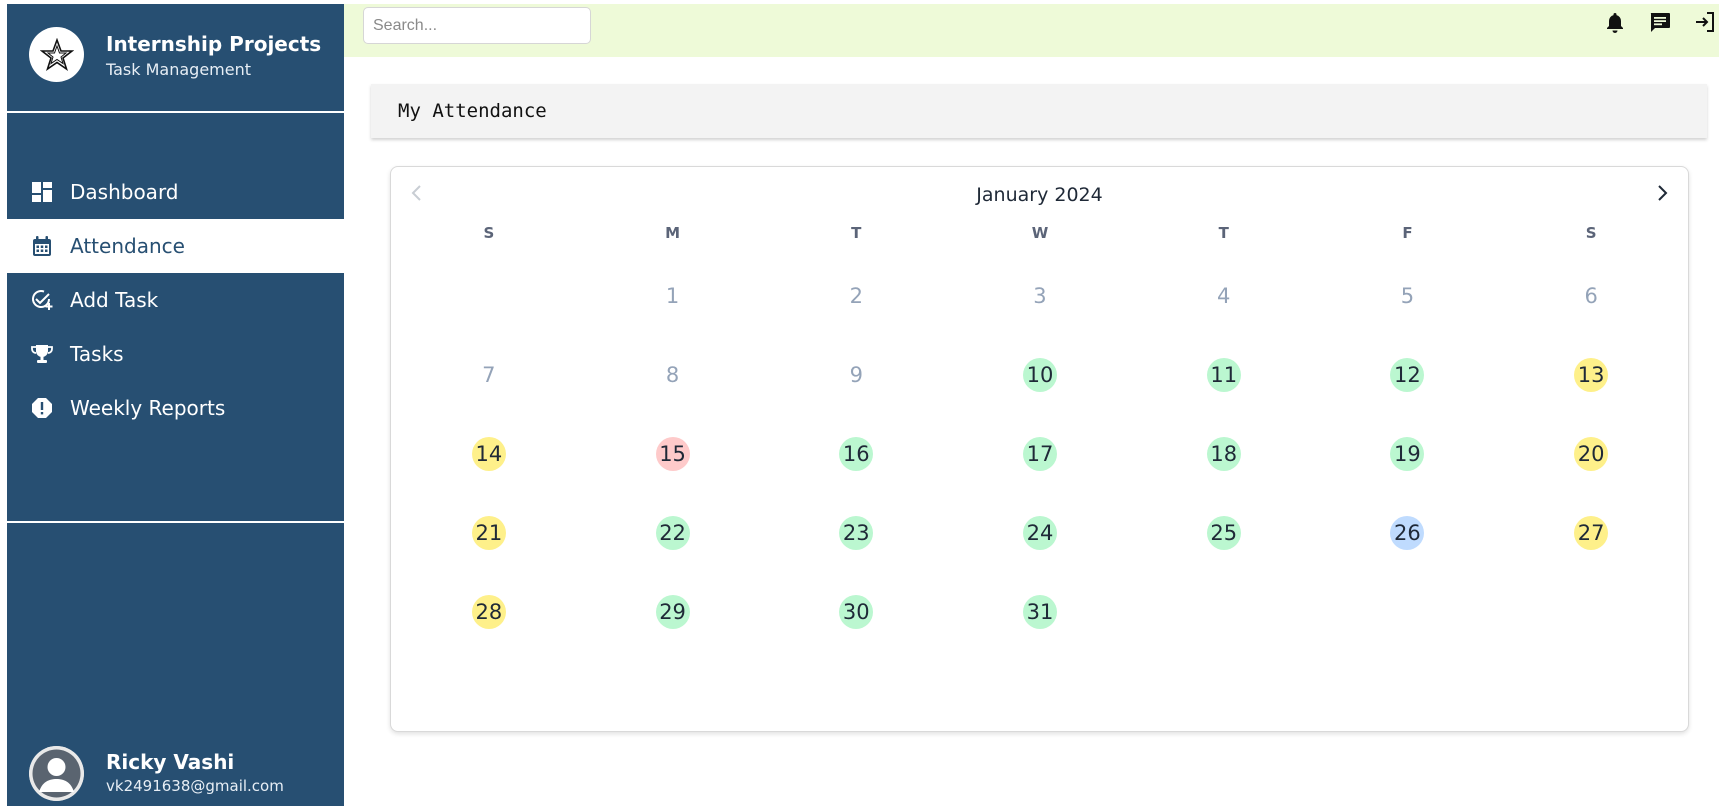 The image size is (1719, 810). I want to click on calendar-day-number: 27, so click(1591, 532).